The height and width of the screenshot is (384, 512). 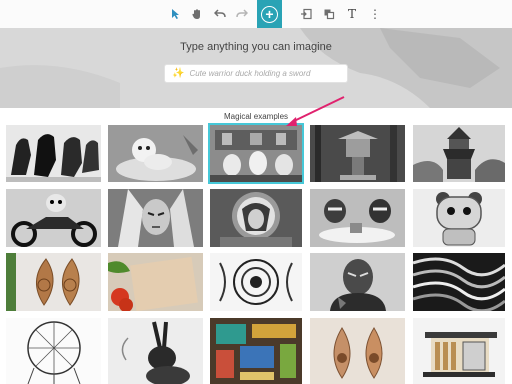 I want to click on example-tile-orc-warrior, so click(x=357, y=282).